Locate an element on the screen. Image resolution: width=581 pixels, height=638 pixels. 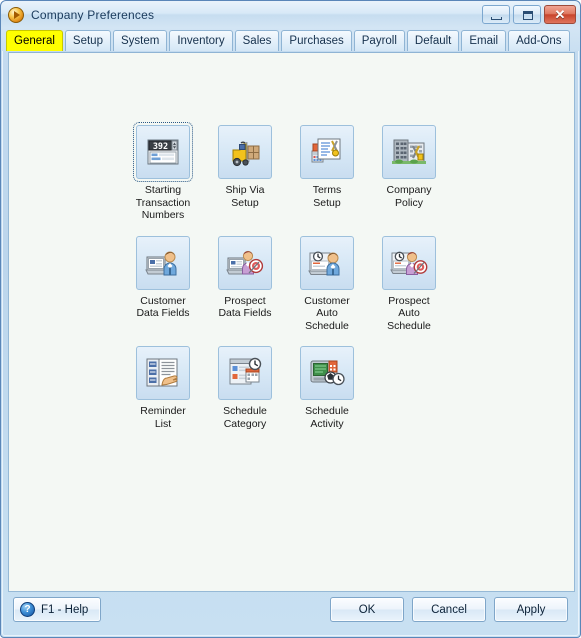
tab-inventory: Inventory is located at coordinates (201, 40).